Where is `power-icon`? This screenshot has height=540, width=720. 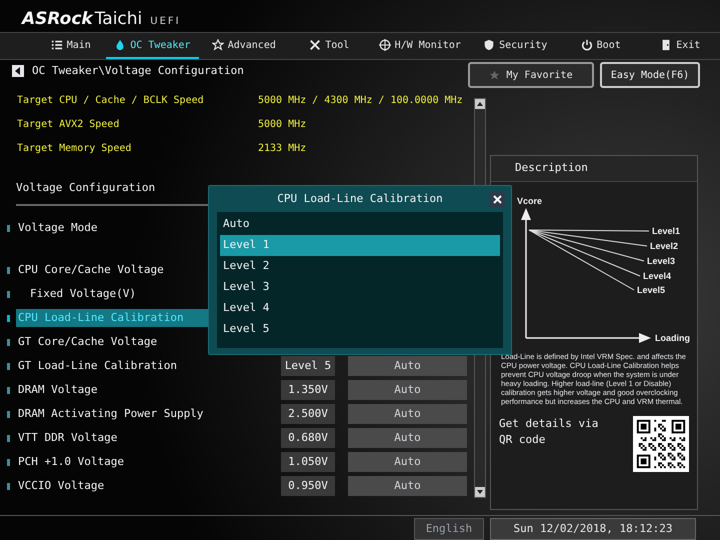 power-icon is located at coordinates (586, 45).